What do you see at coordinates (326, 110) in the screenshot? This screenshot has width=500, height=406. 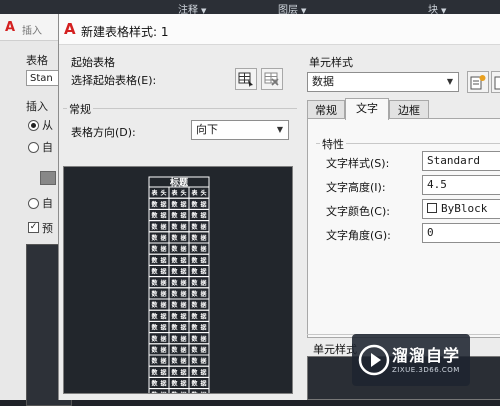 I see `tab-general: 常规` at bounding box center [326, 110].